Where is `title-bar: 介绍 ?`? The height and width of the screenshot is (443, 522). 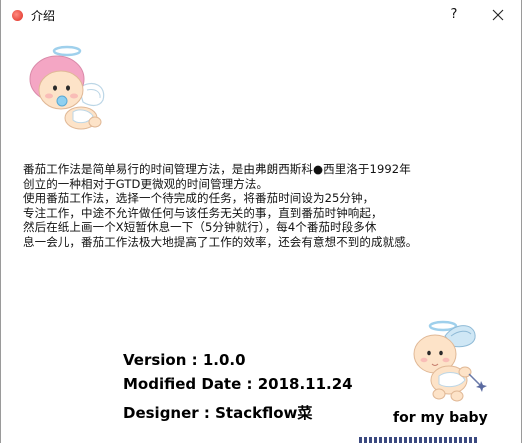
title-bar: 介绍 ? is located at coordinates (261, 15).